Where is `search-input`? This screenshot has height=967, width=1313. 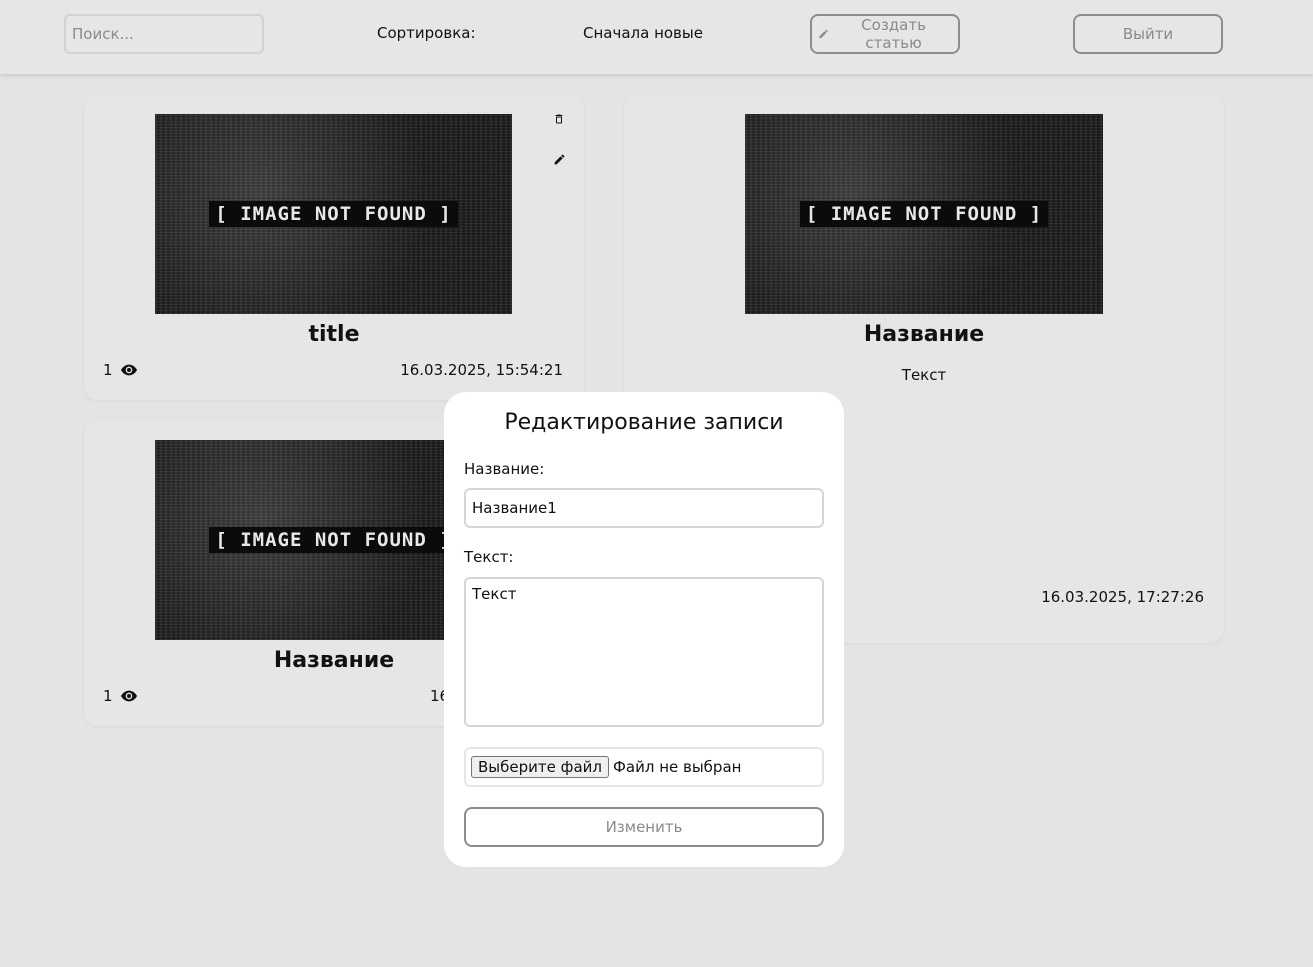 search-input is located at coordinates (164, 34).